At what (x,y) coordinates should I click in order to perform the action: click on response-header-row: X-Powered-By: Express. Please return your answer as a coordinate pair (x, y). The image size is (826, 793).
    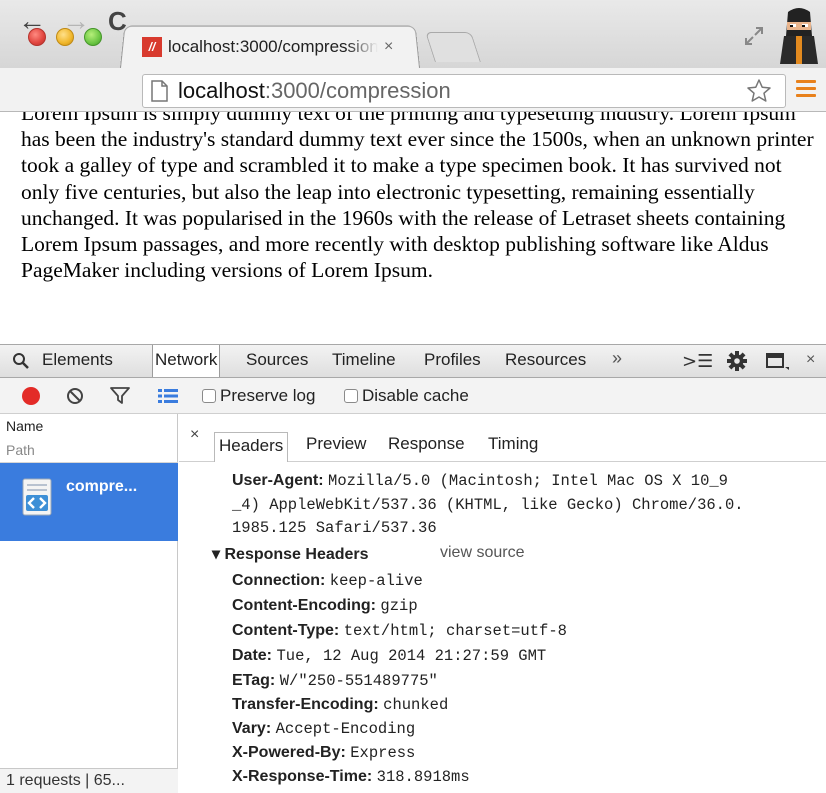
    Looking at the image, I should click on (323, 753).